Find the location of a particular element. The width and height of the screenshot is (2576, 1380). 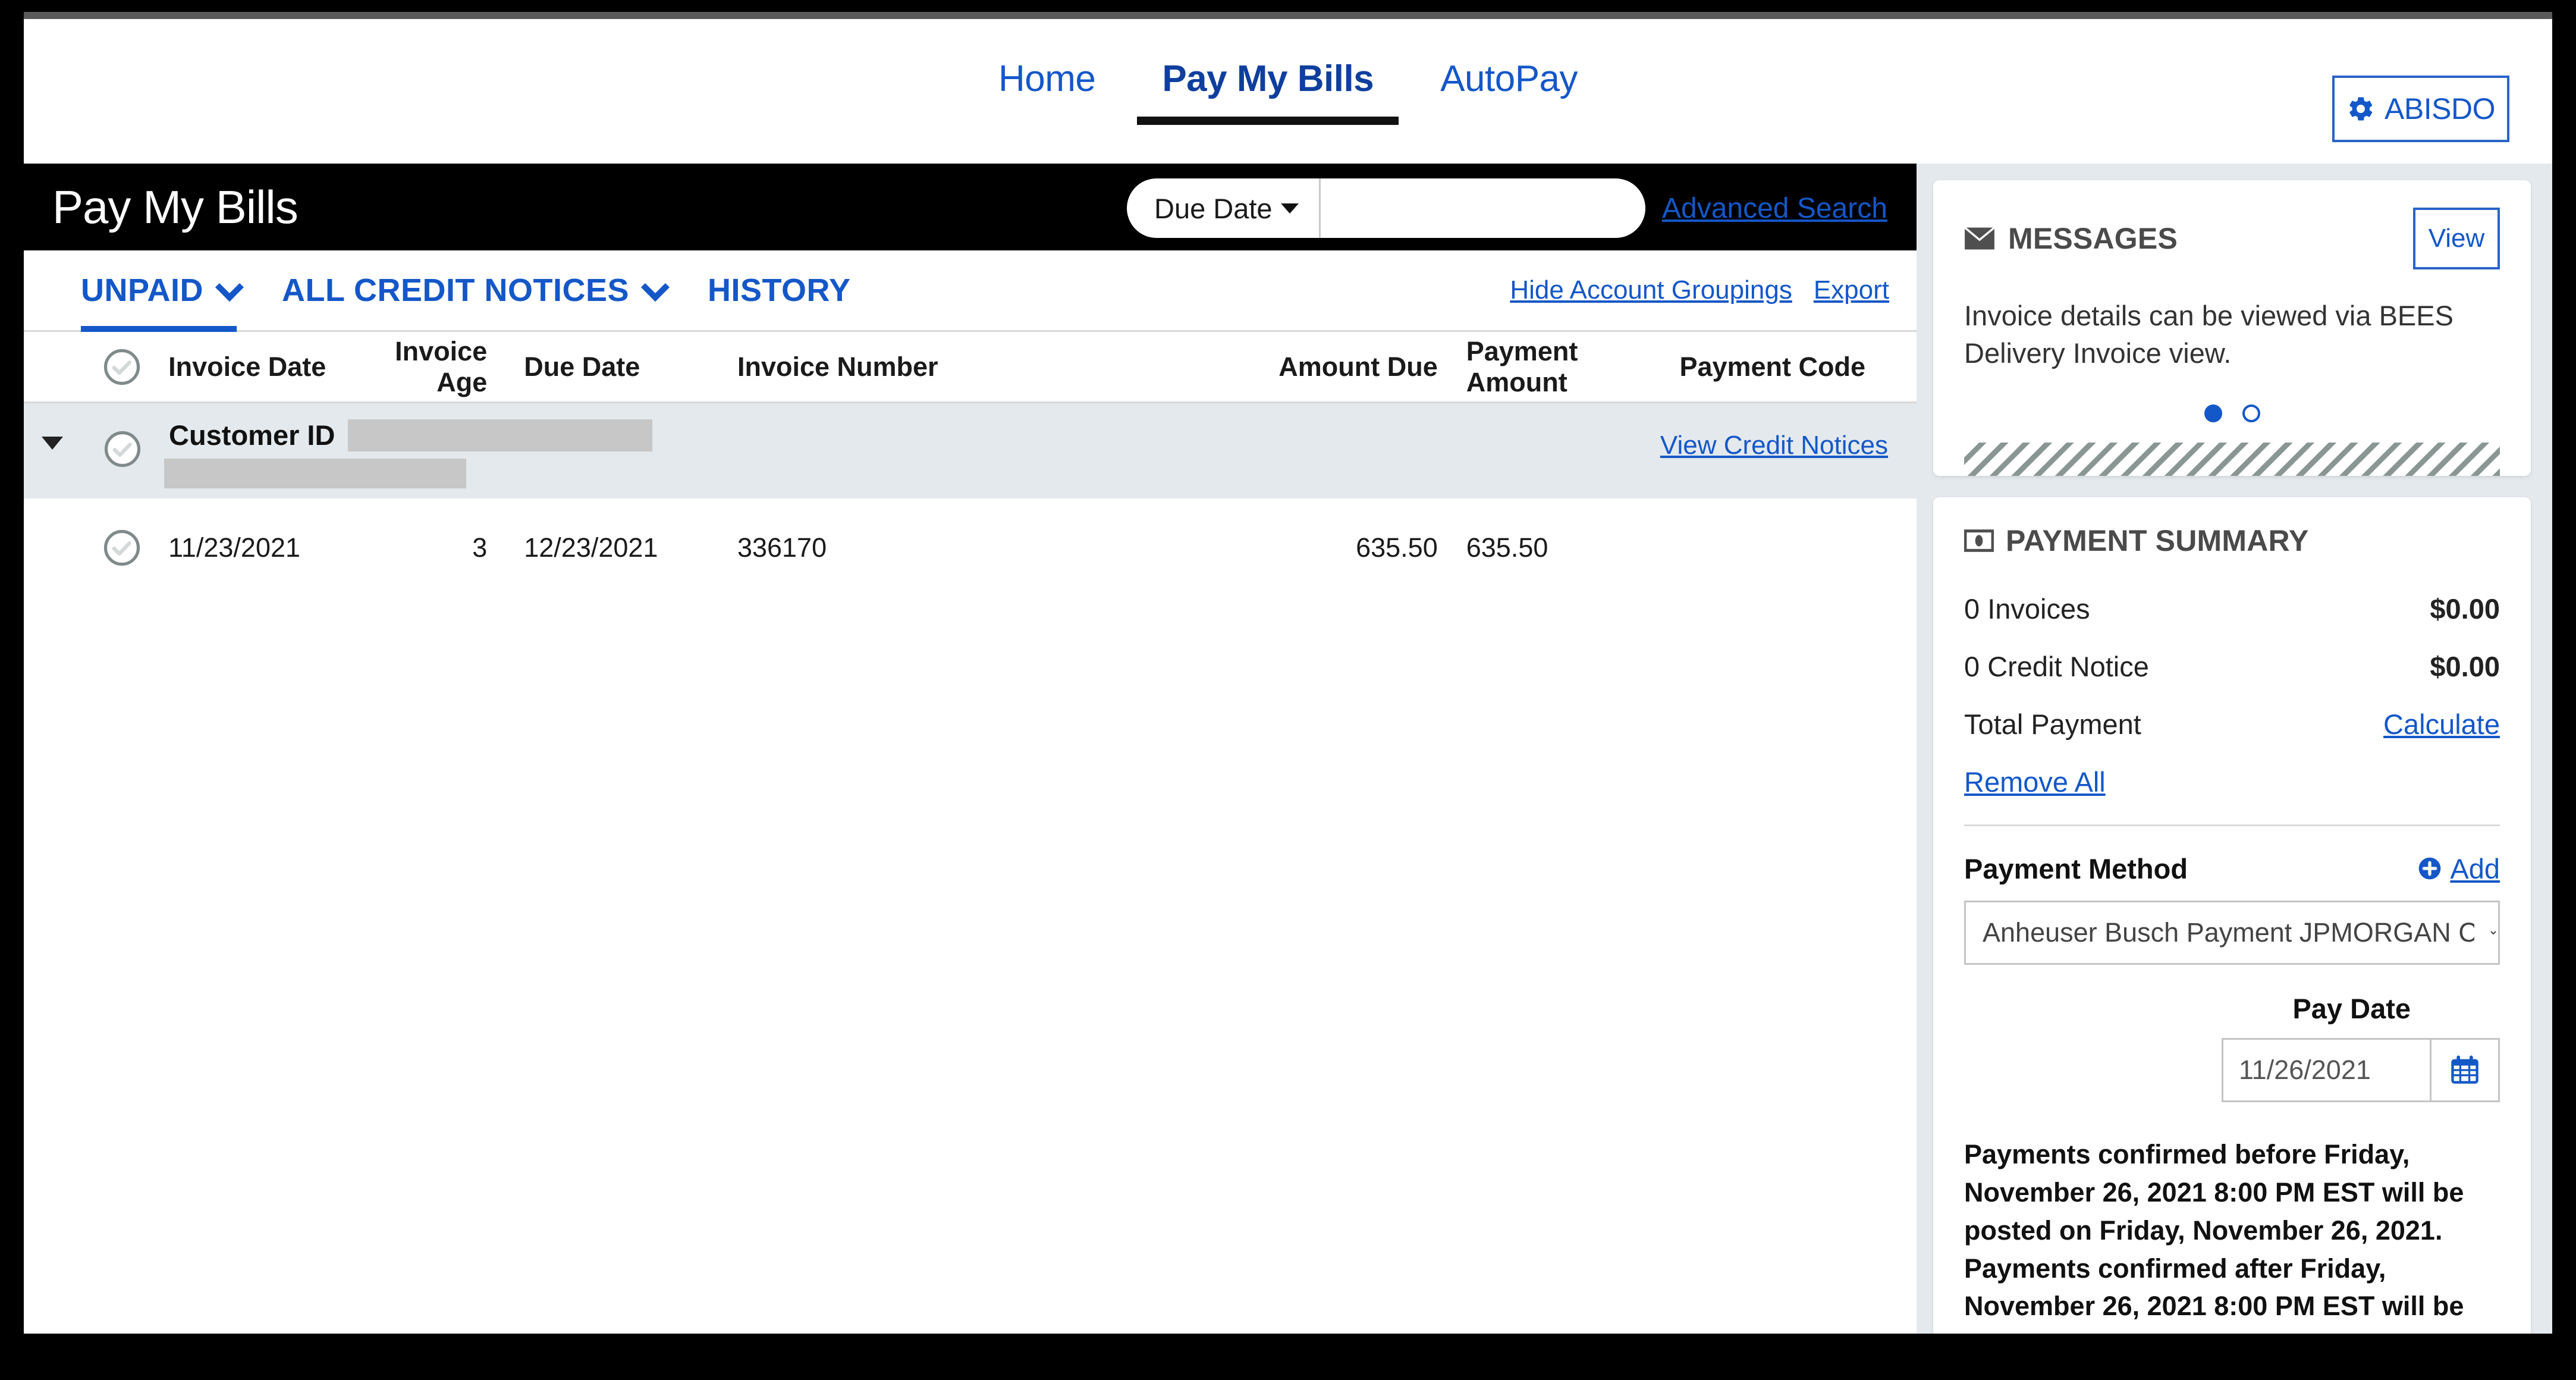

browser-top-strip is located at coordinates (1288, 15).